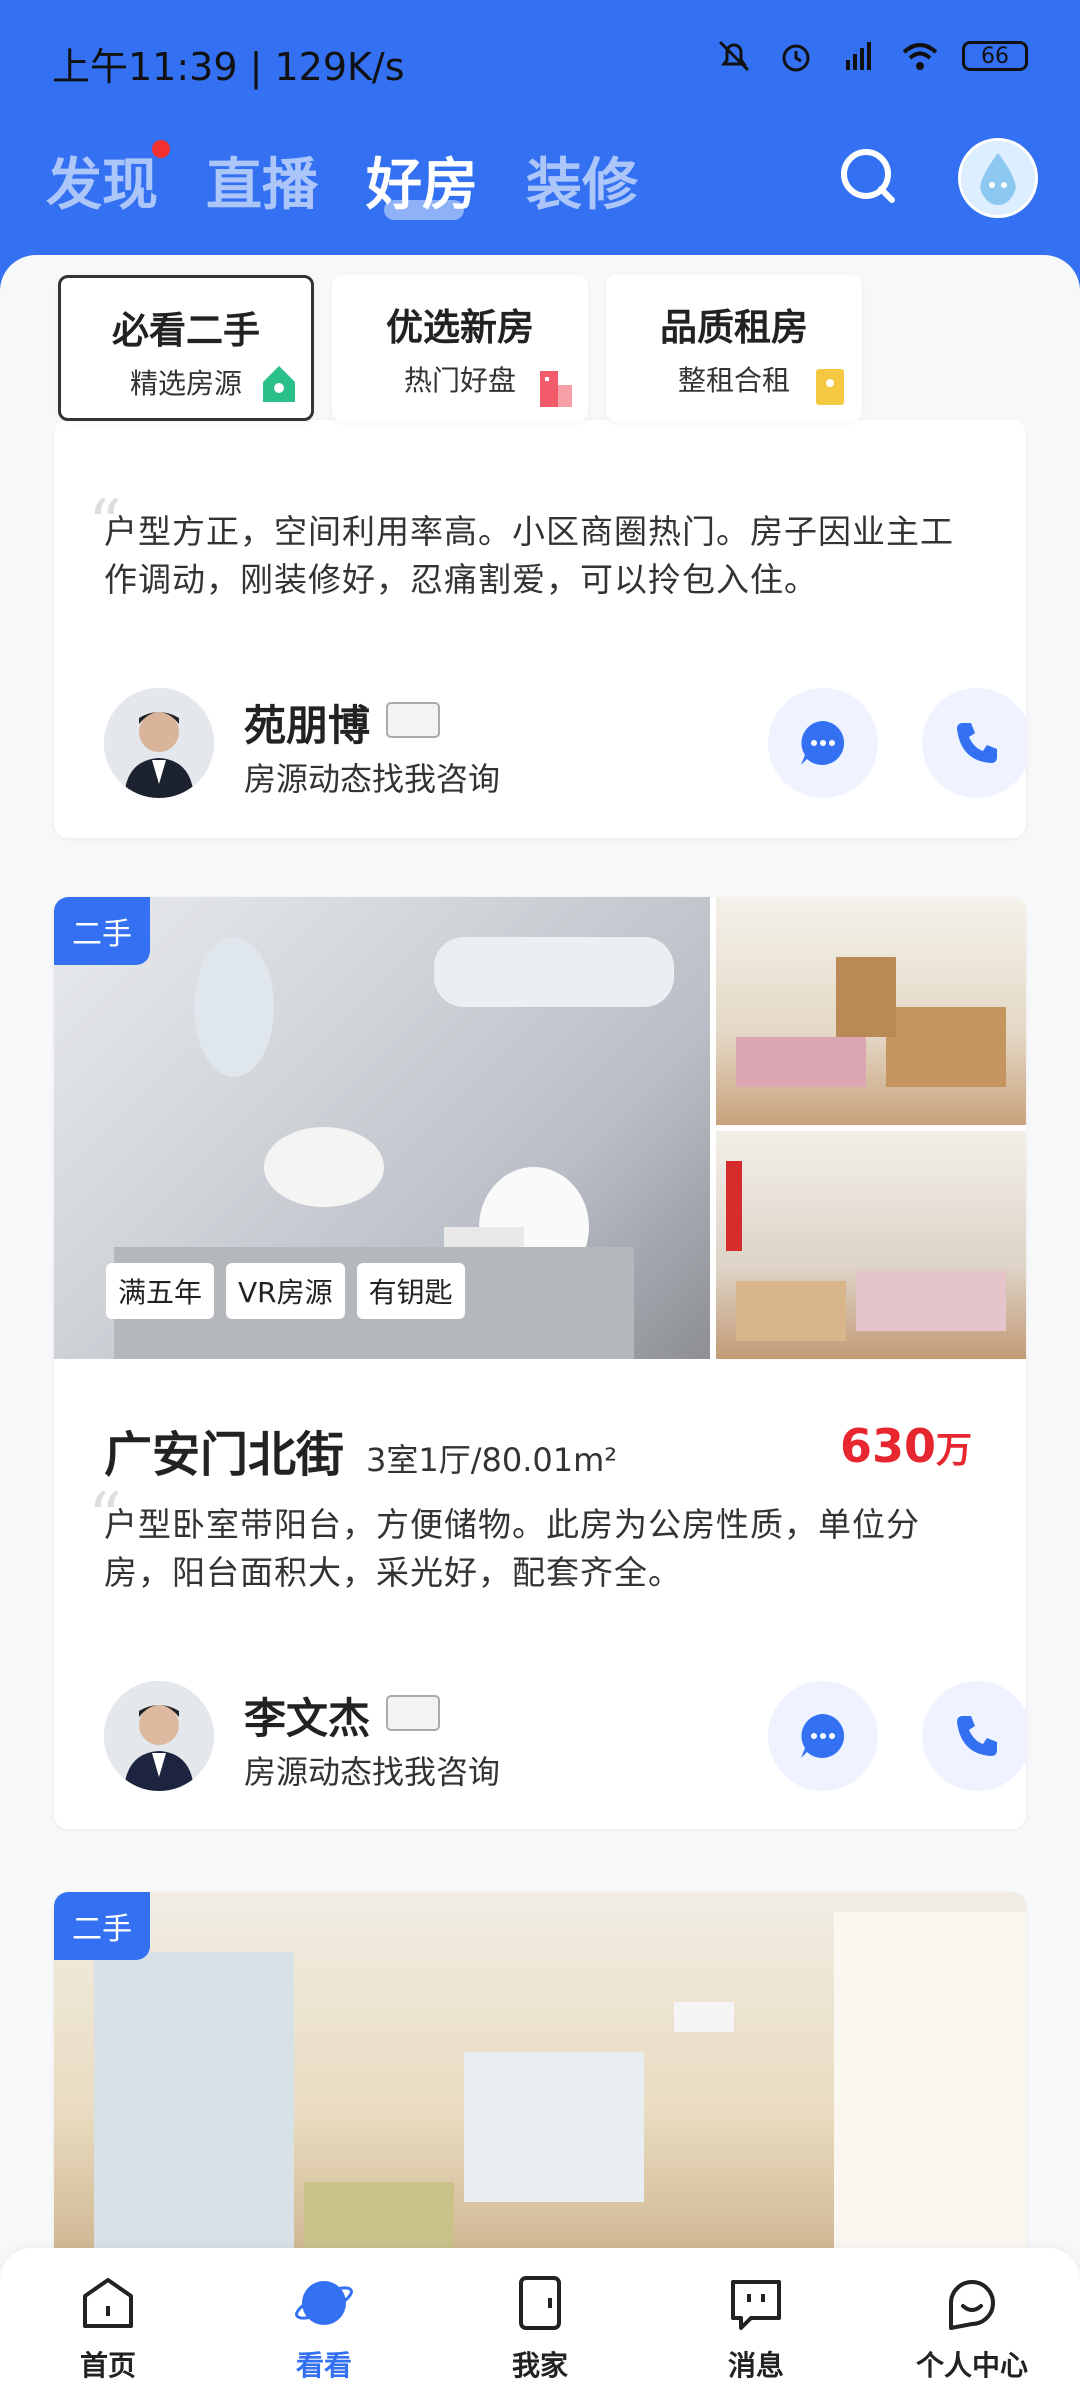  I want to click on listing-meta: 3室1厅/80.01m², so click(492, 1460).